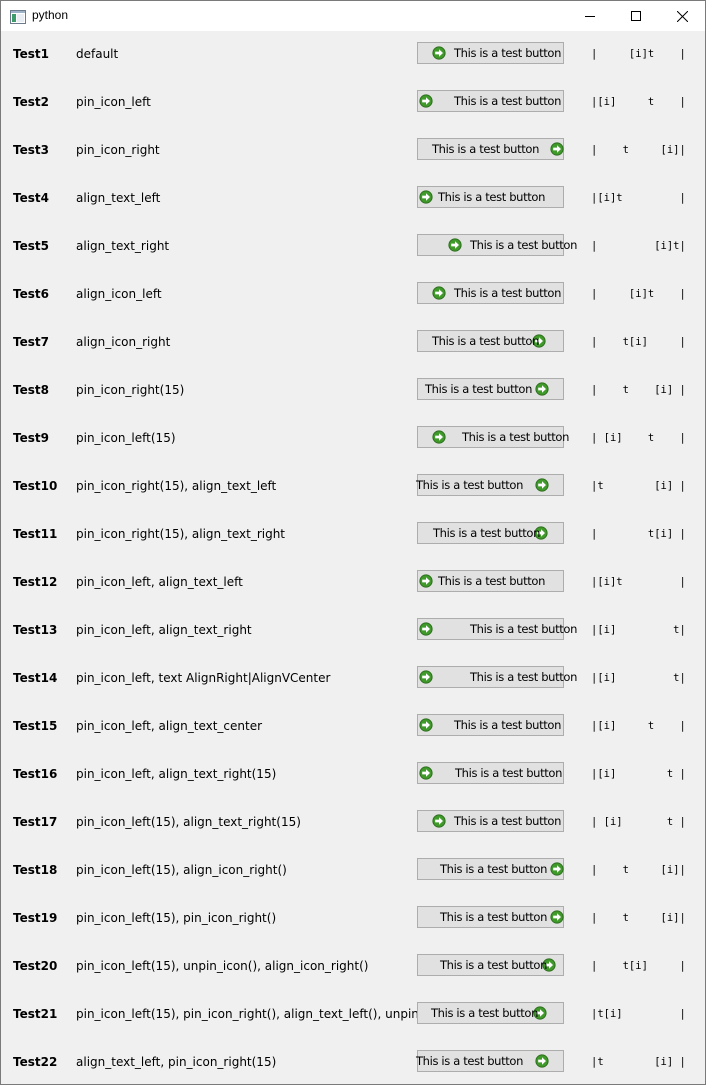  Describe the element at coordinates (181, 534) in the screenshot. I see `test-description: pin_icon_right(15), align_text_right` at that location.